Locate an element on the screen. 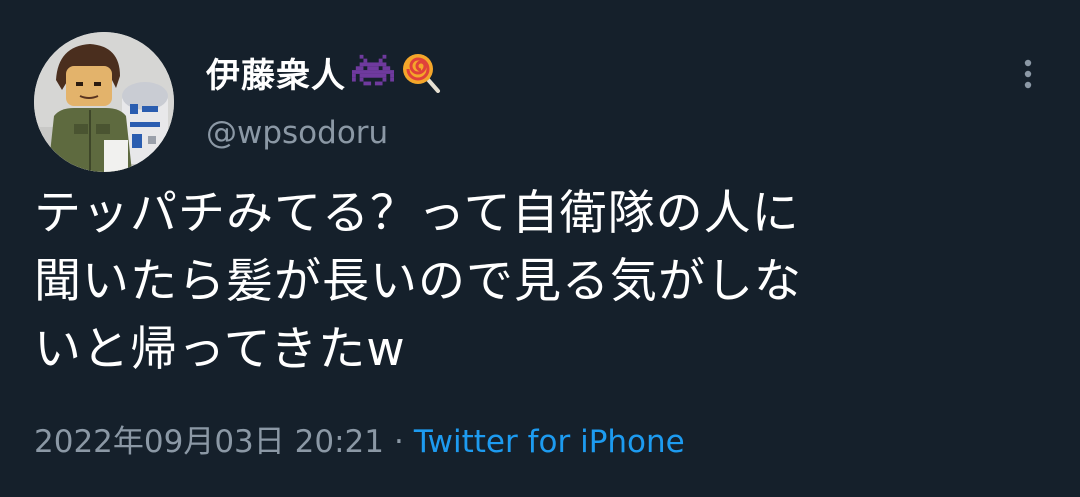 Image resolution: width=1080 pixels, height=497 pixels. avatar is located at coordinates (104, 102).